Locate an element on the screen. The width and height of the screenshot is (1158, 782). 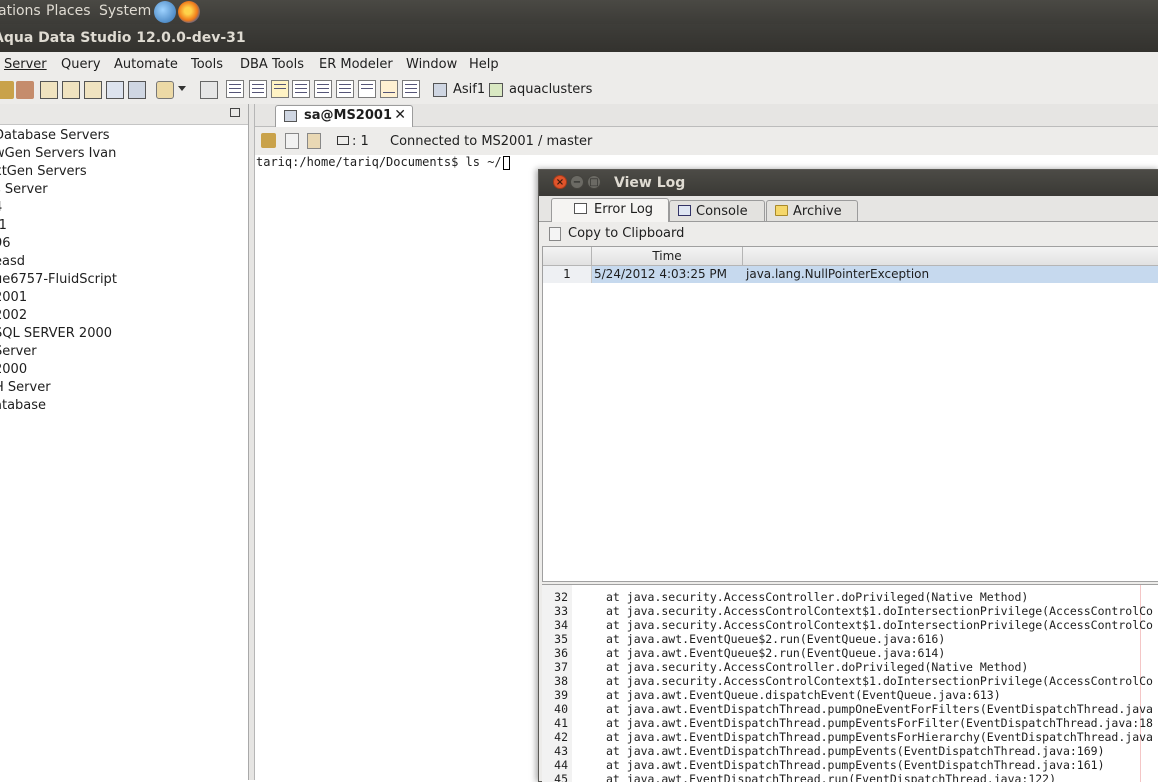
restore-pane-icon is located at coordinates (235, 112).